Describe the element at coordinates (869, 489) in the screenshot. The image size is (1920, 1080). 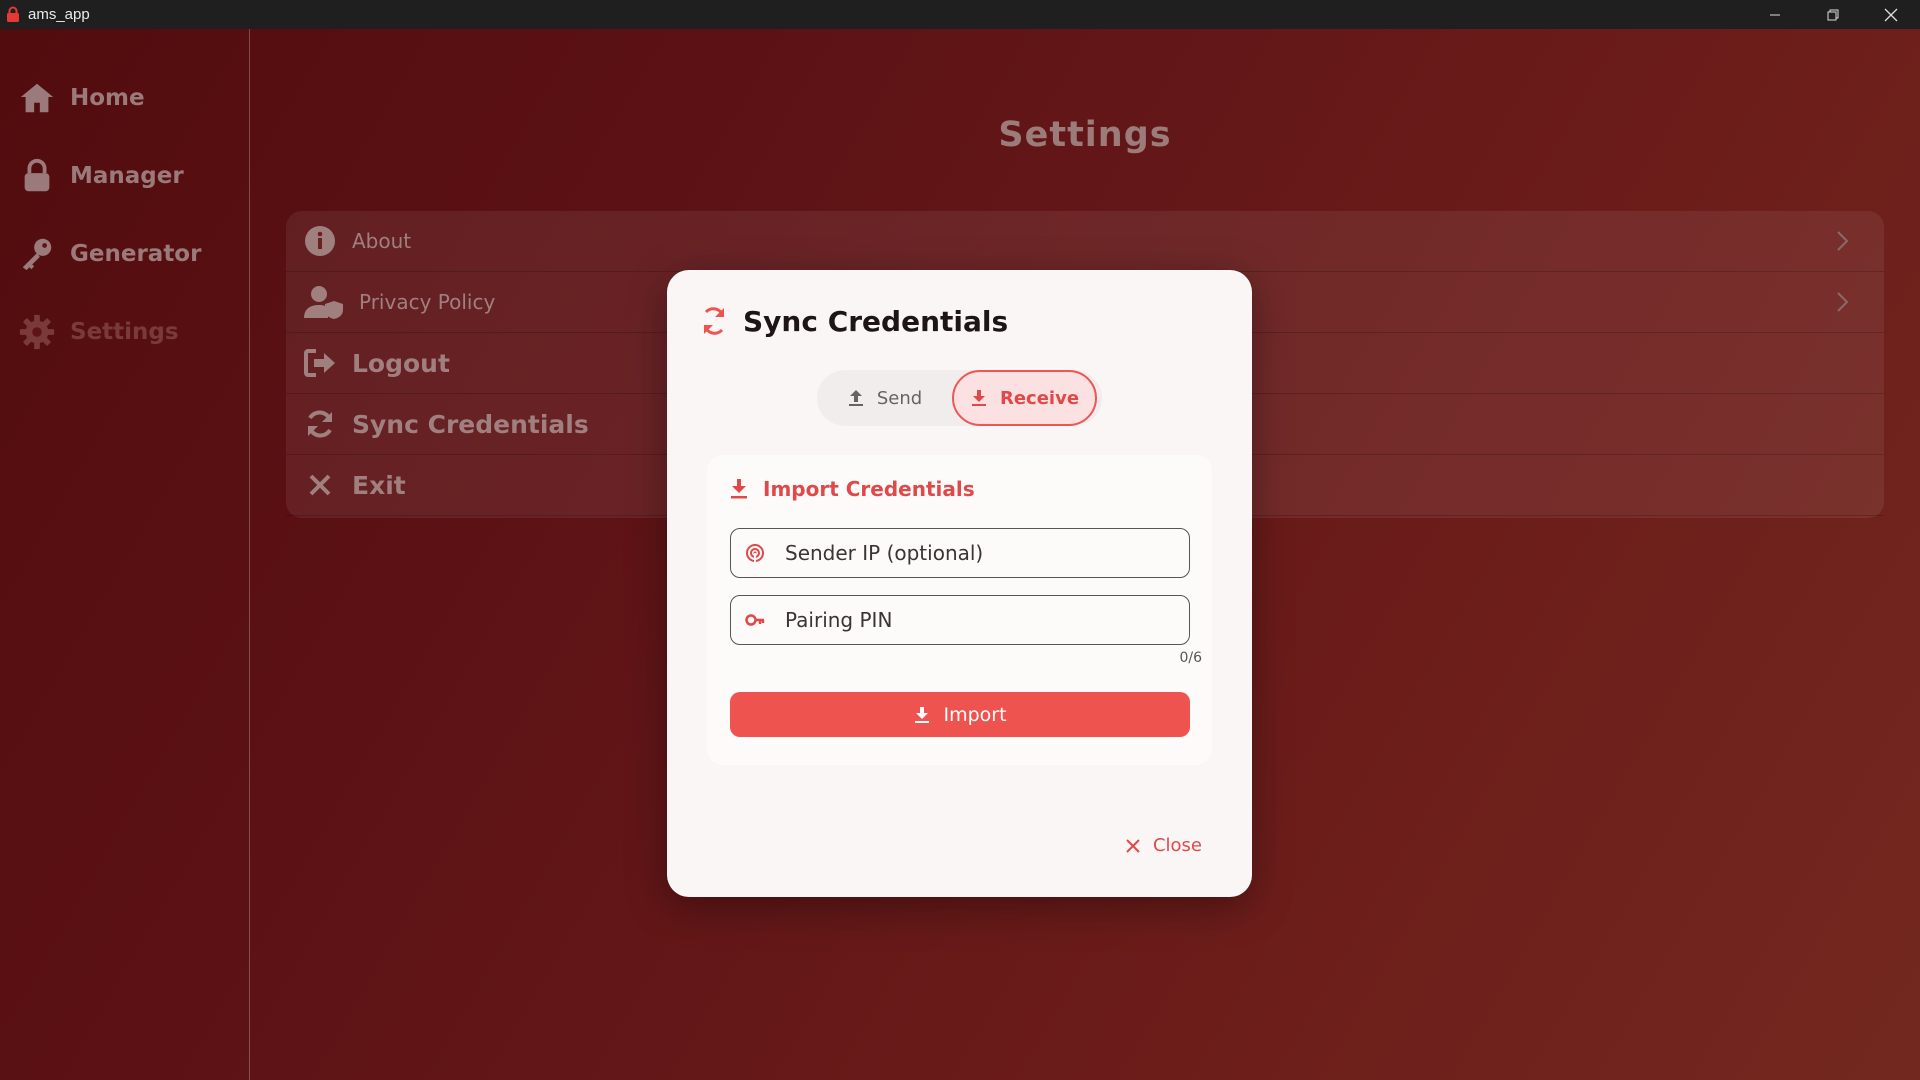
I see `section-title: Import Credentials` at that location.